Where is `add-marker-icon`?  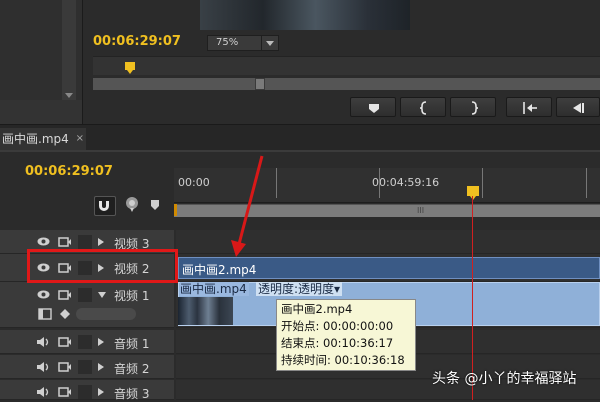
add-marker-icon is located at coordinates (155, 205).